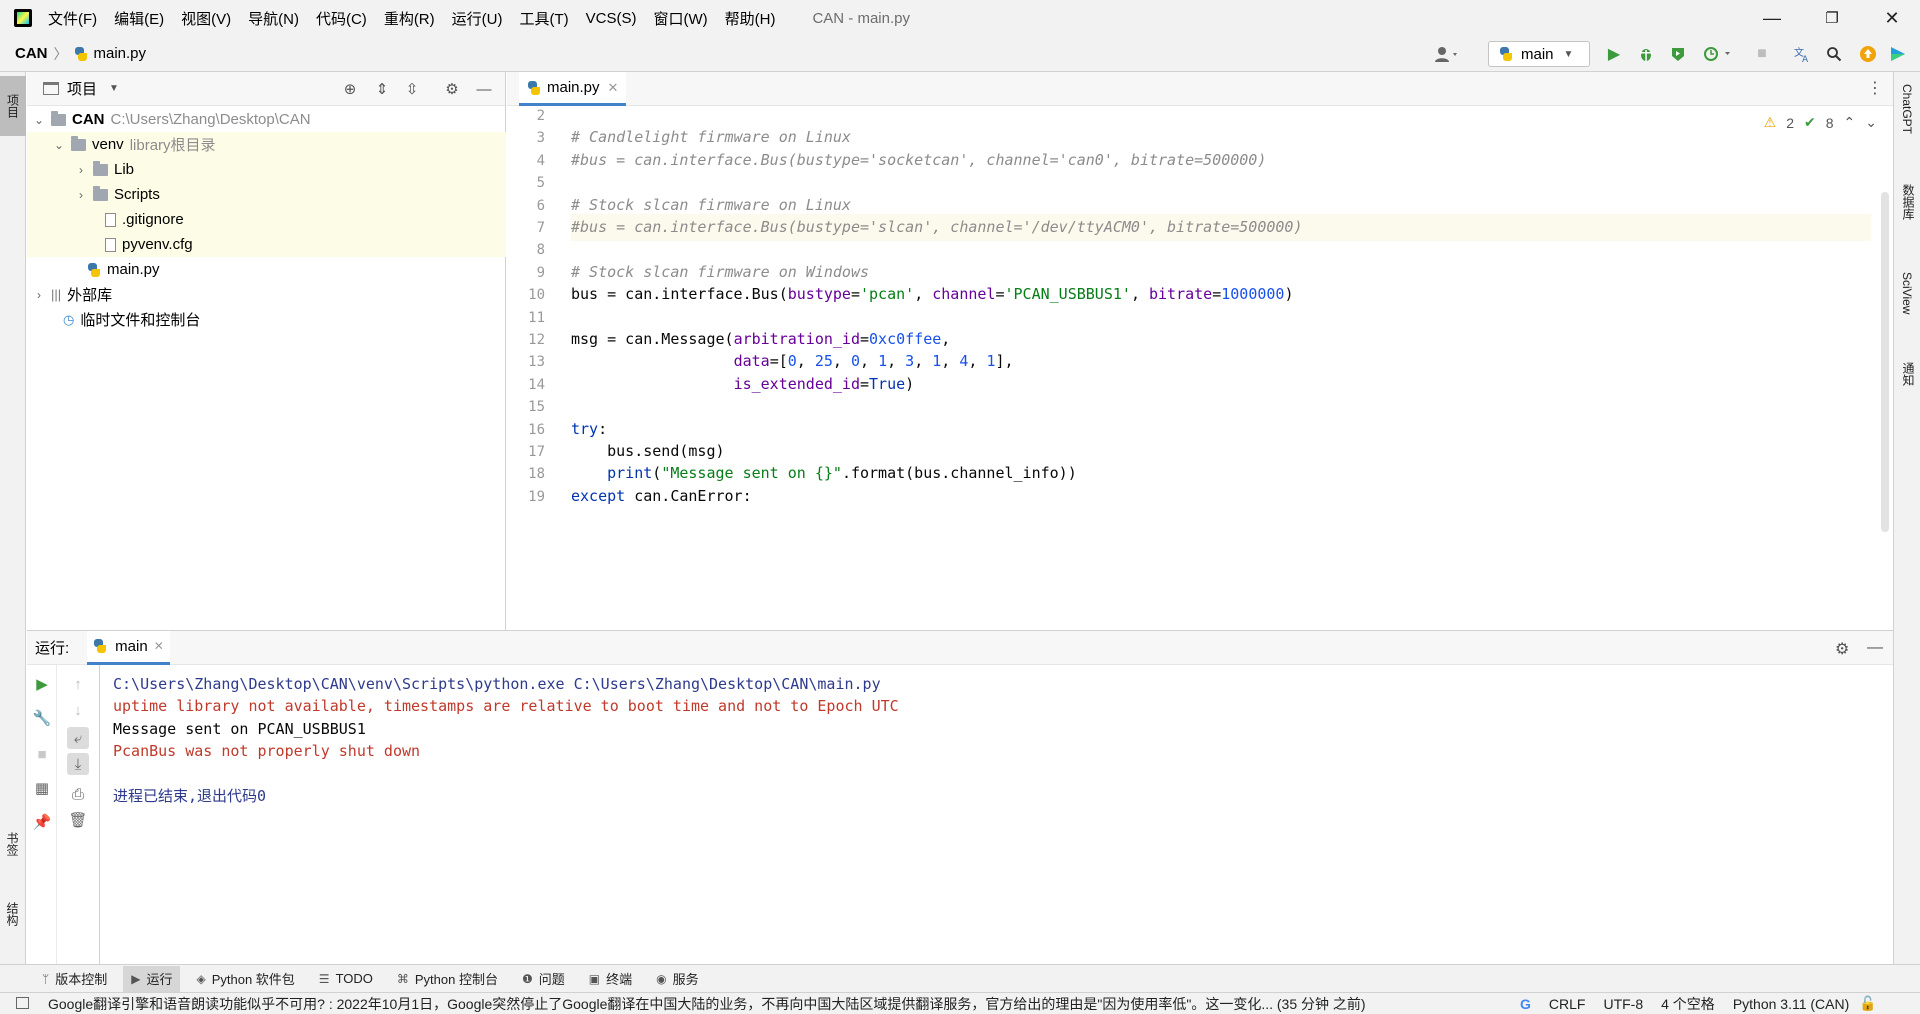  Describe the element at coordinates (1623, 1004) in the screenshot. I see `file-encoding: UTF-8` at that location.